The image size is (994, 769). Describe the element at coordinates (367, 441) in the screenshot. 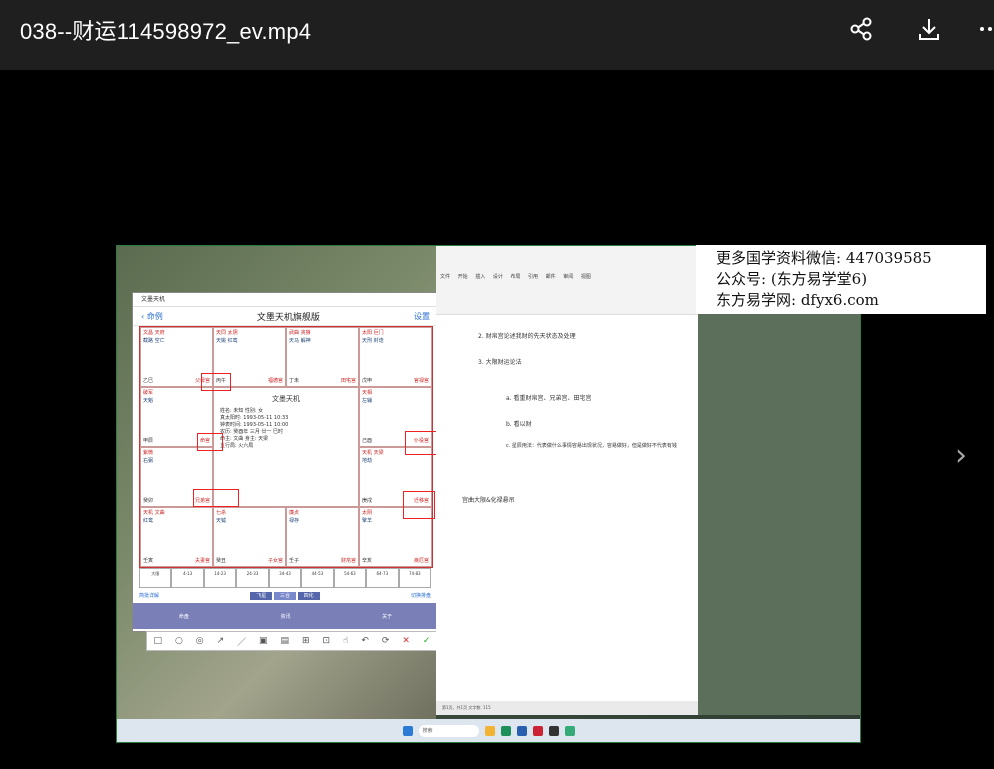

I see `palace-stem: 己酉` at that location.